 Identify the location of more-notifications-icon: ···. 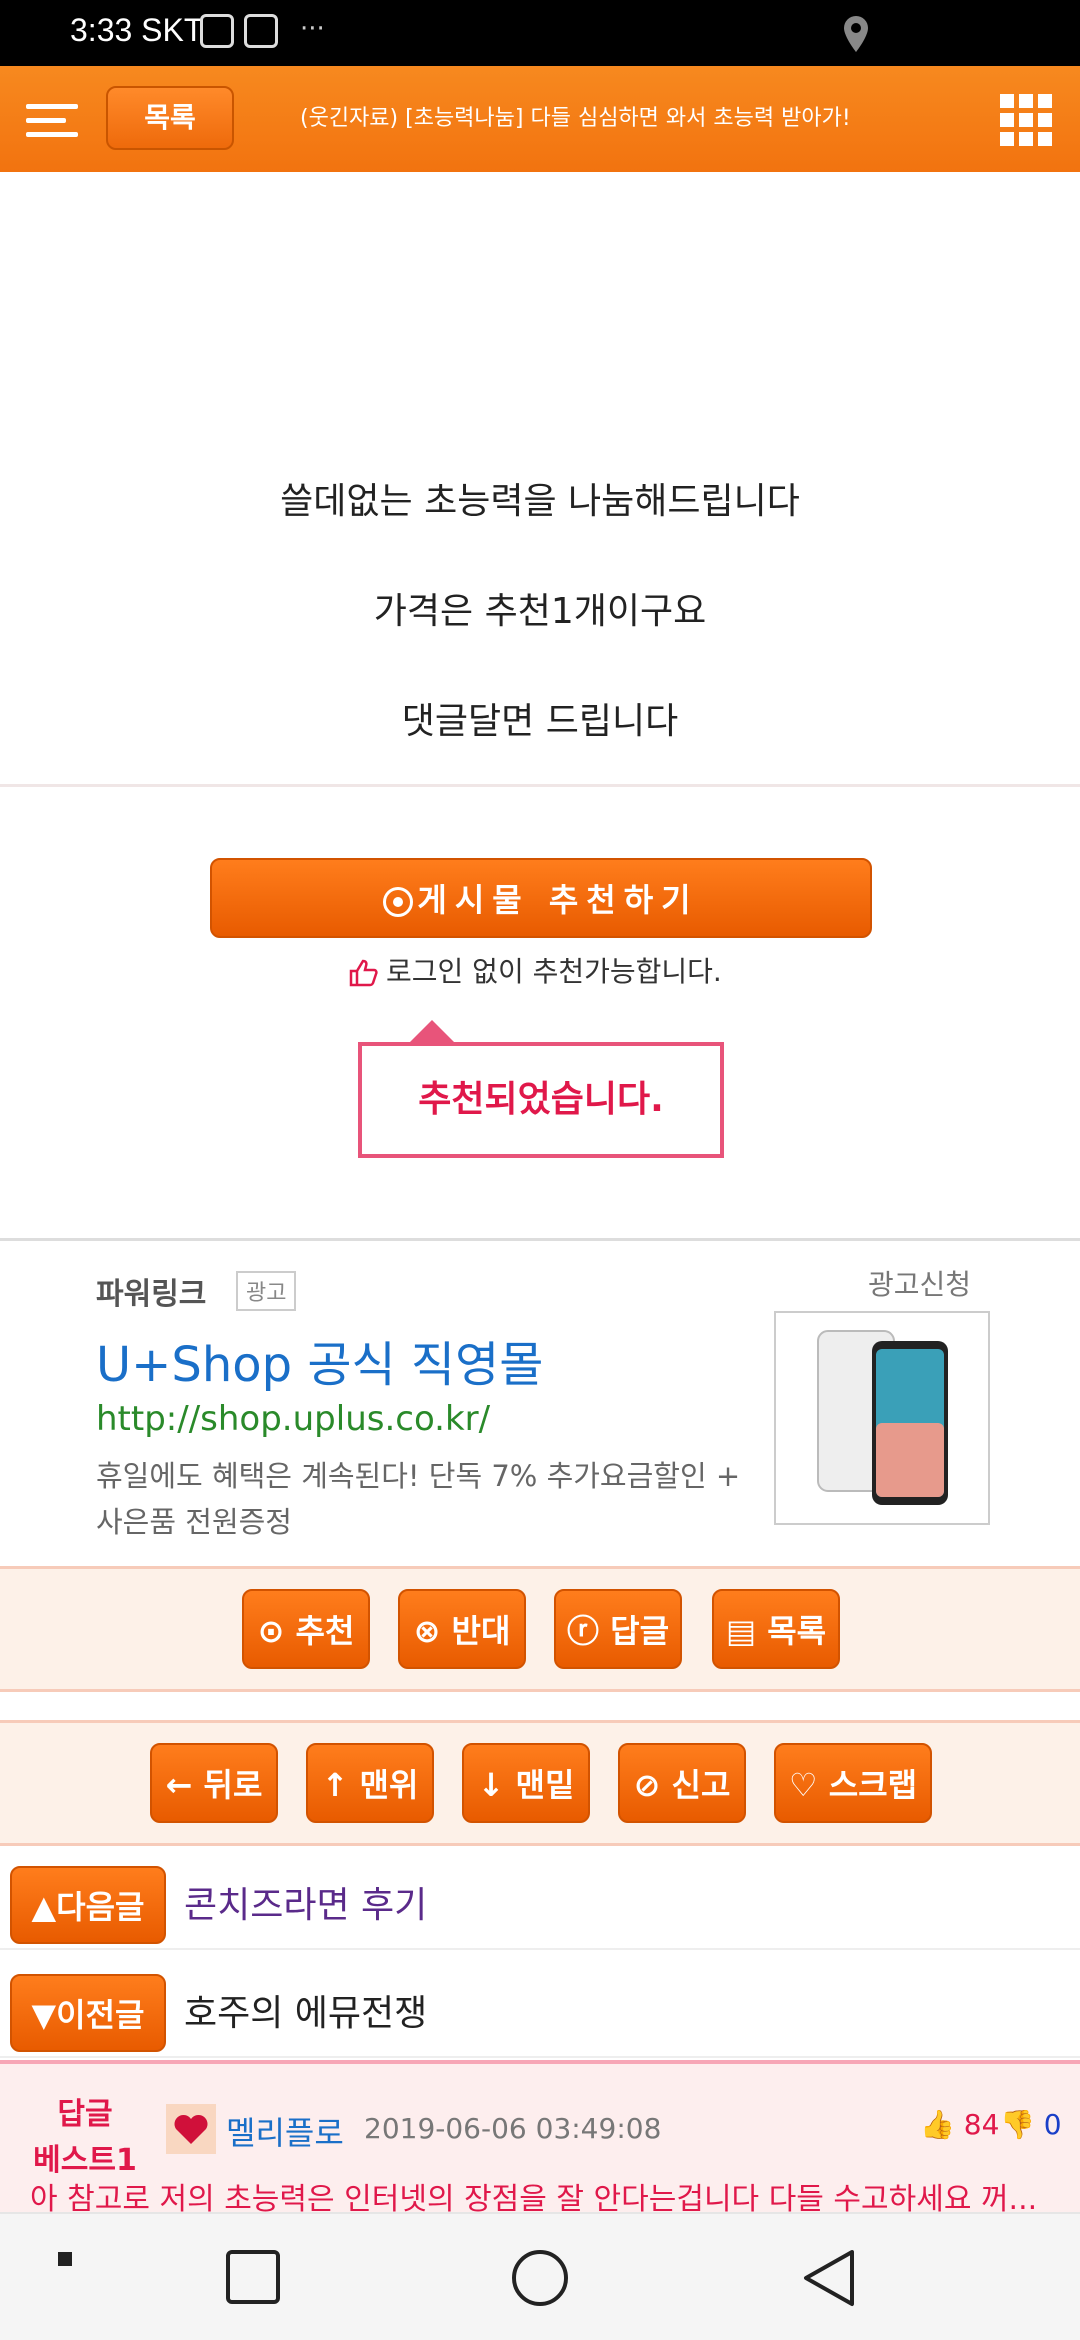
(312, 29).